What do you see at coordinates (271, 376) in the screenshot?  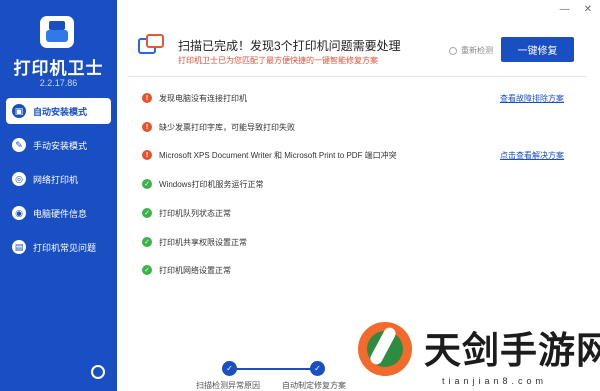 I see `progress-steps: ✓ ✓ 扫描检测异常原因 自动制定修复方案` at bounding box center [271, 376].